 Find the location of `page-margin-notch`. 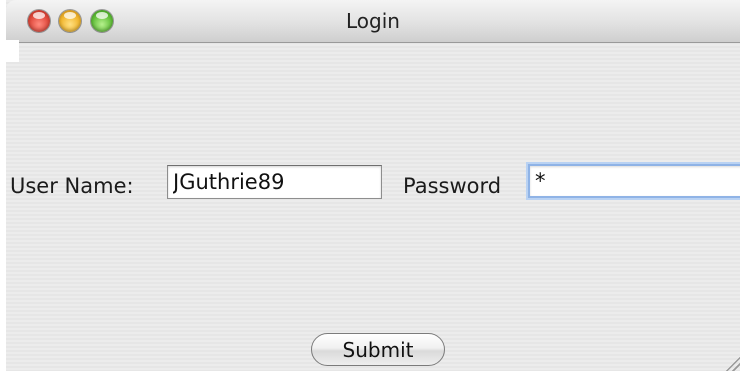

page-margin-notch is located at coordinates (9, 51).